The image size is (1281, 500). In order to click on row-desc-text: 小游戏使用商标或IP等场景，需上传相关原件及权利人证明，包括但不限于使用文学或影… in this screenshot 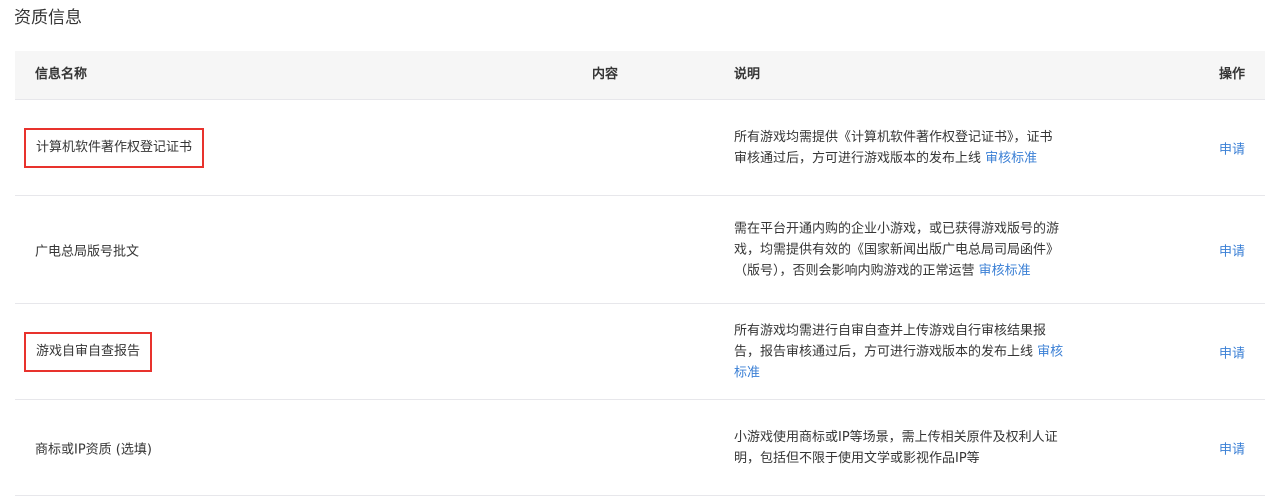, I will do `click(896, 447)`.